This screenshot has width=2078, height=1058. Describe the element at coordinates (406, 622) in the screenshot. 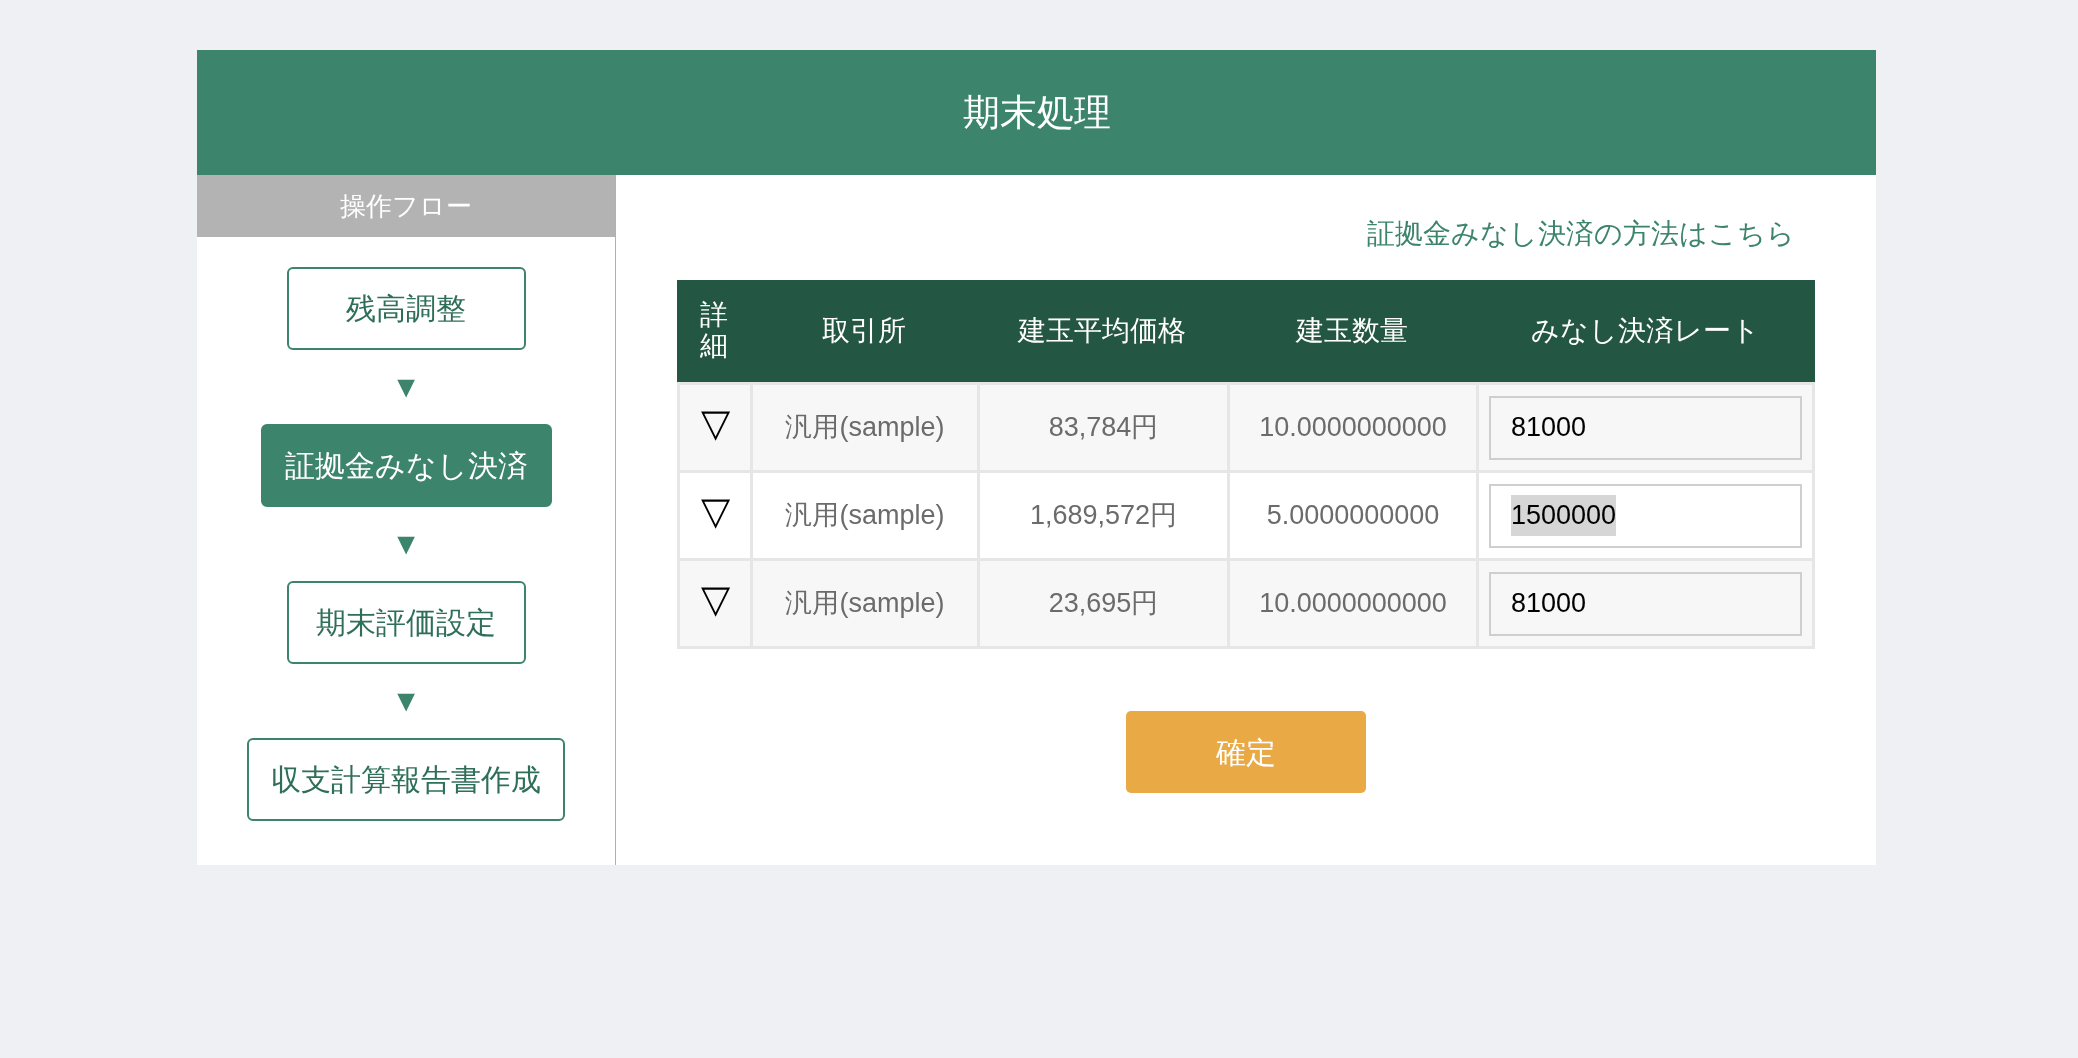

I see `flow-step: 期末評価設定` at that location.